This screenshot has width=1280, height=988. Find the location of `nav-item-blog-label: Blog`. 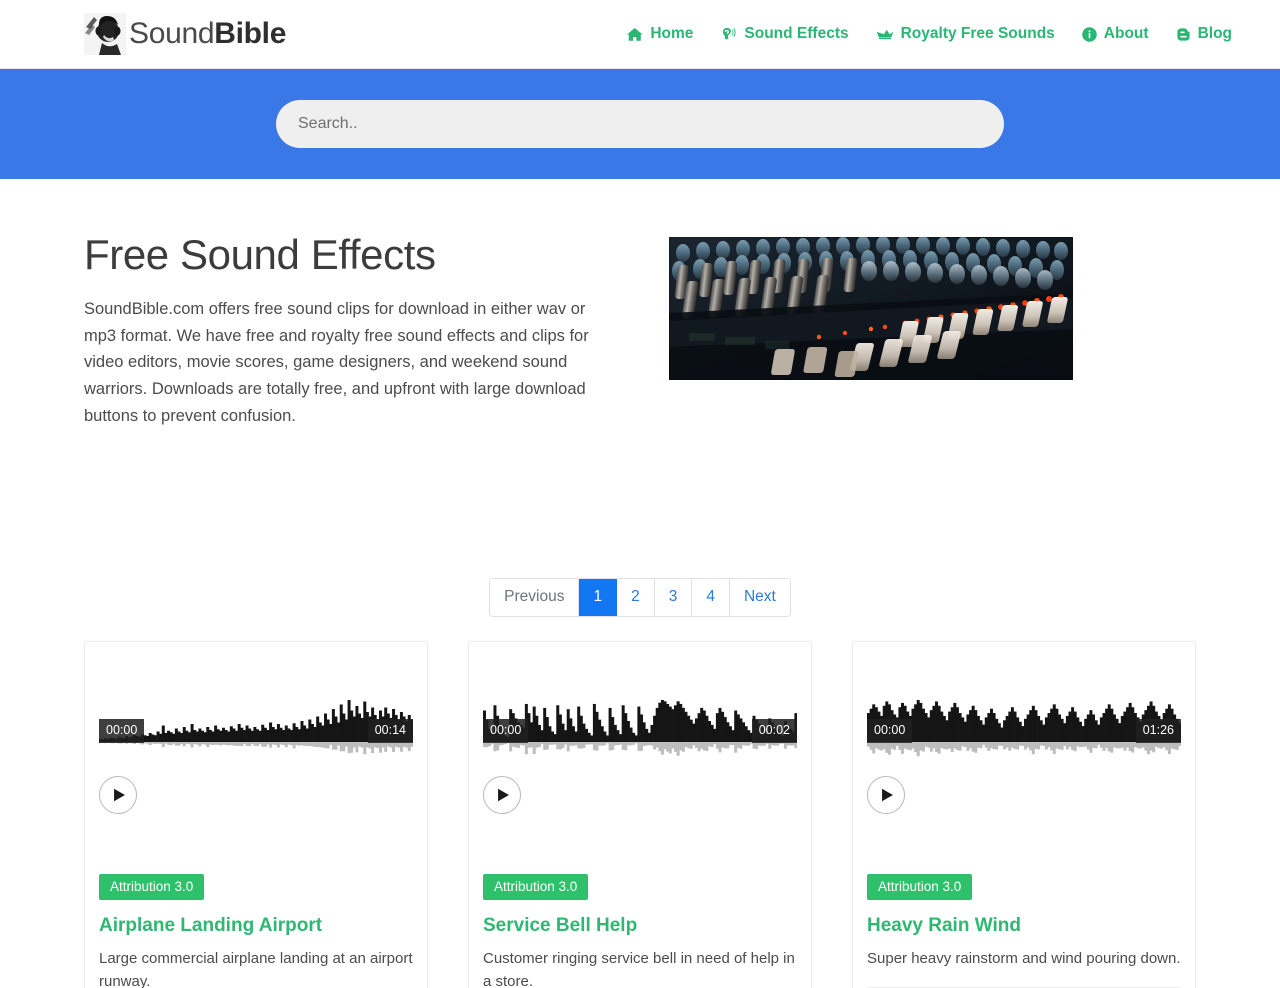

nav-item-blog-label: Blog is located at coordinates (1214, 33).